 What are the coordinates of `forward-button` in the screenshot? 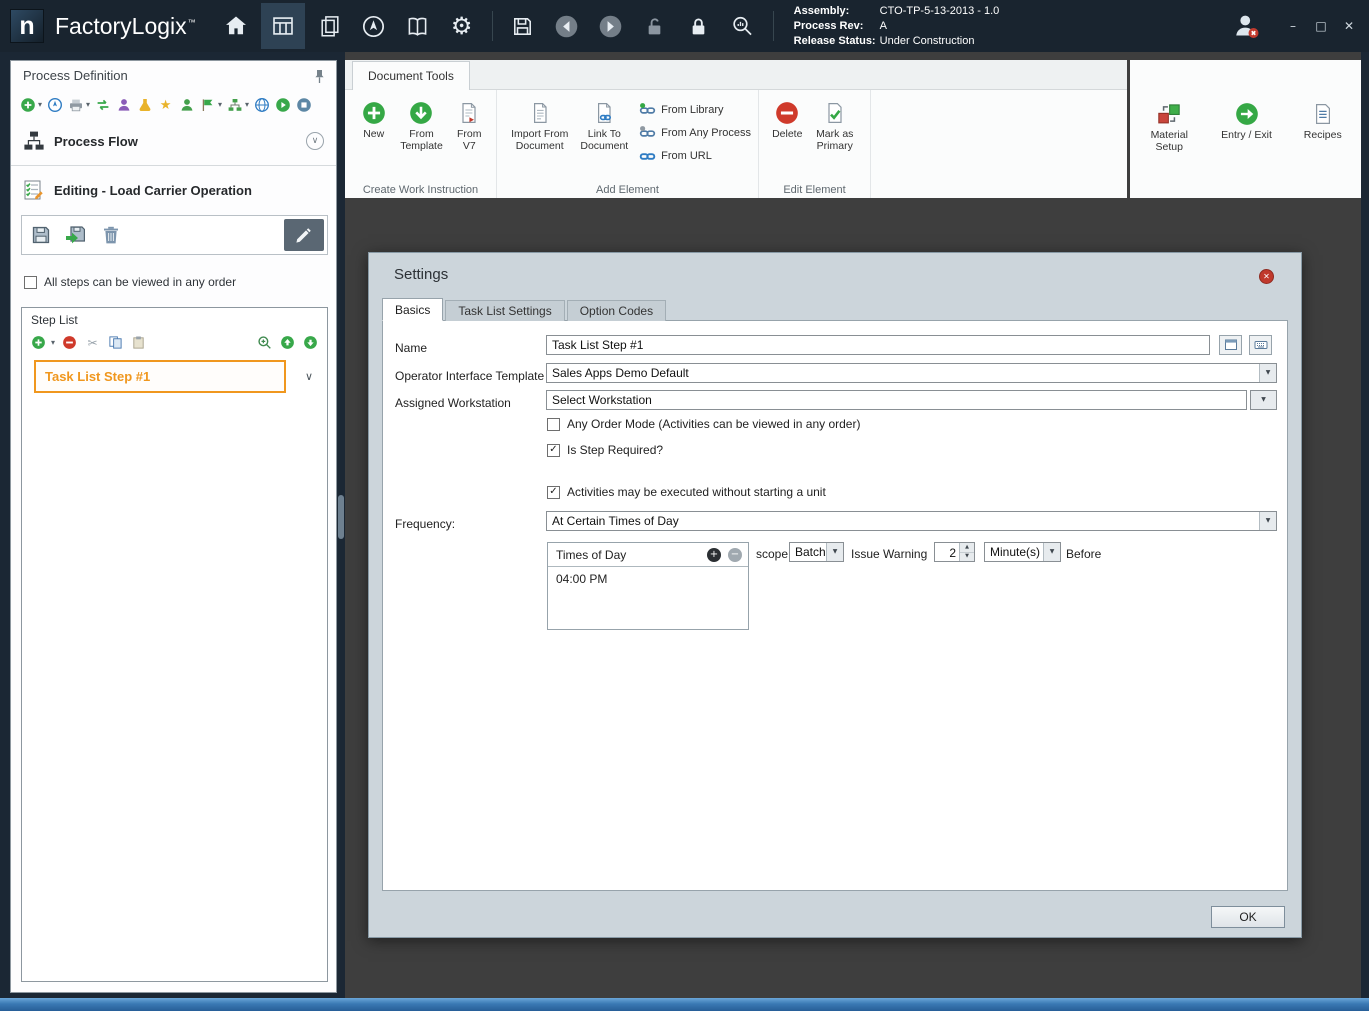 It's located at (611, 26).